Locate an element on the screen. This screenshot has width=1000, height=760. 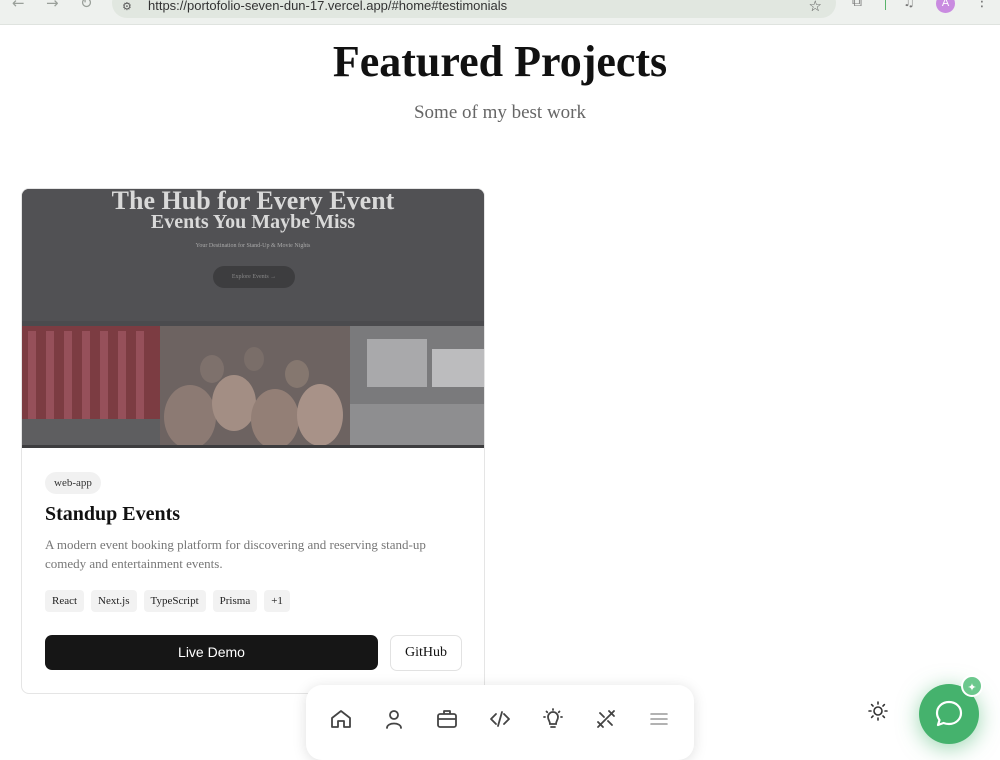
bookmark-star-icon: ☆ is located at coordinates (815, 7).